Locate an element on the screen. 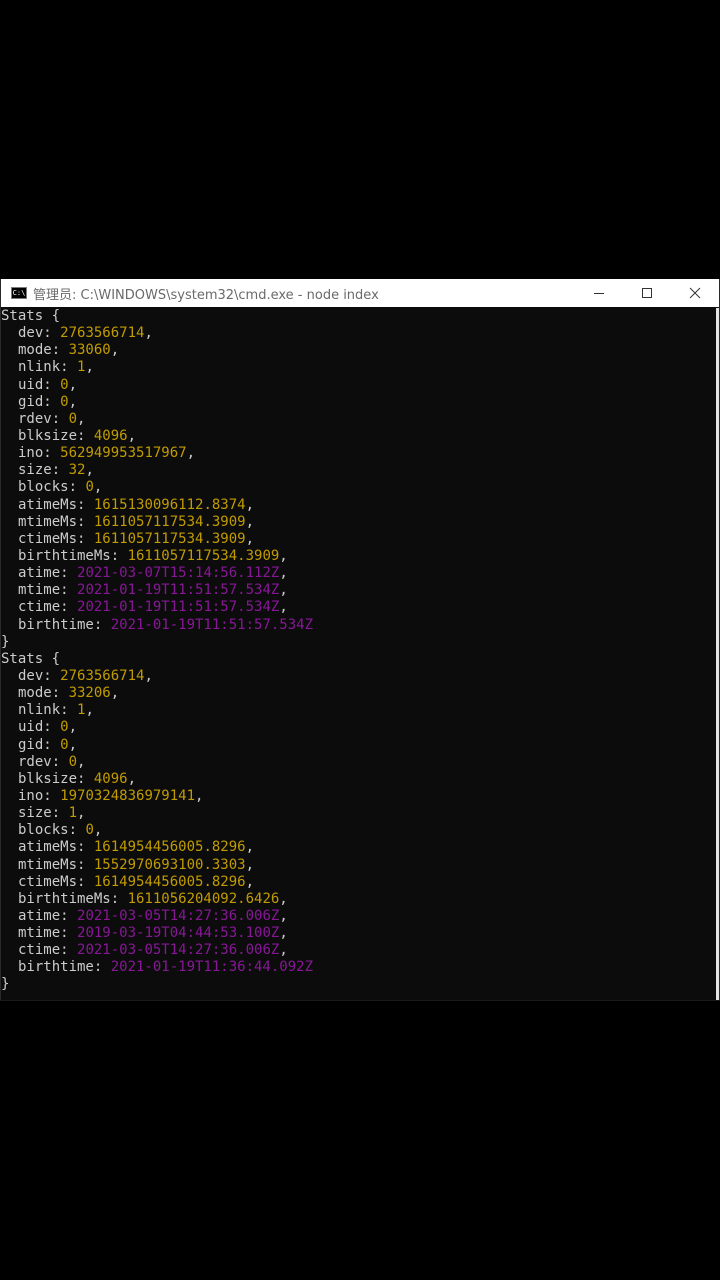  window-controls is located at coordinates (647, 293).